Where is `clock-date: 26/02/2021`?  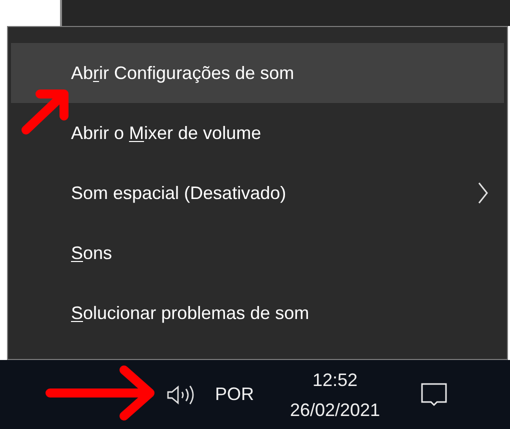 clock-date: 26/02/2021 is located at coordinates (335, 410).